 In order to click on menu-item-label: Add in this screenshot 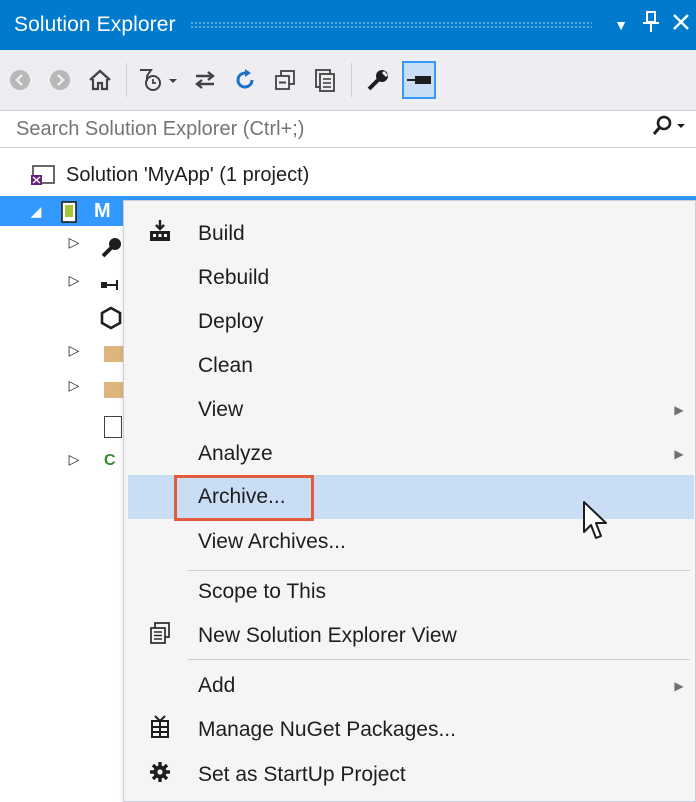, I will do `click(217, 685)`.